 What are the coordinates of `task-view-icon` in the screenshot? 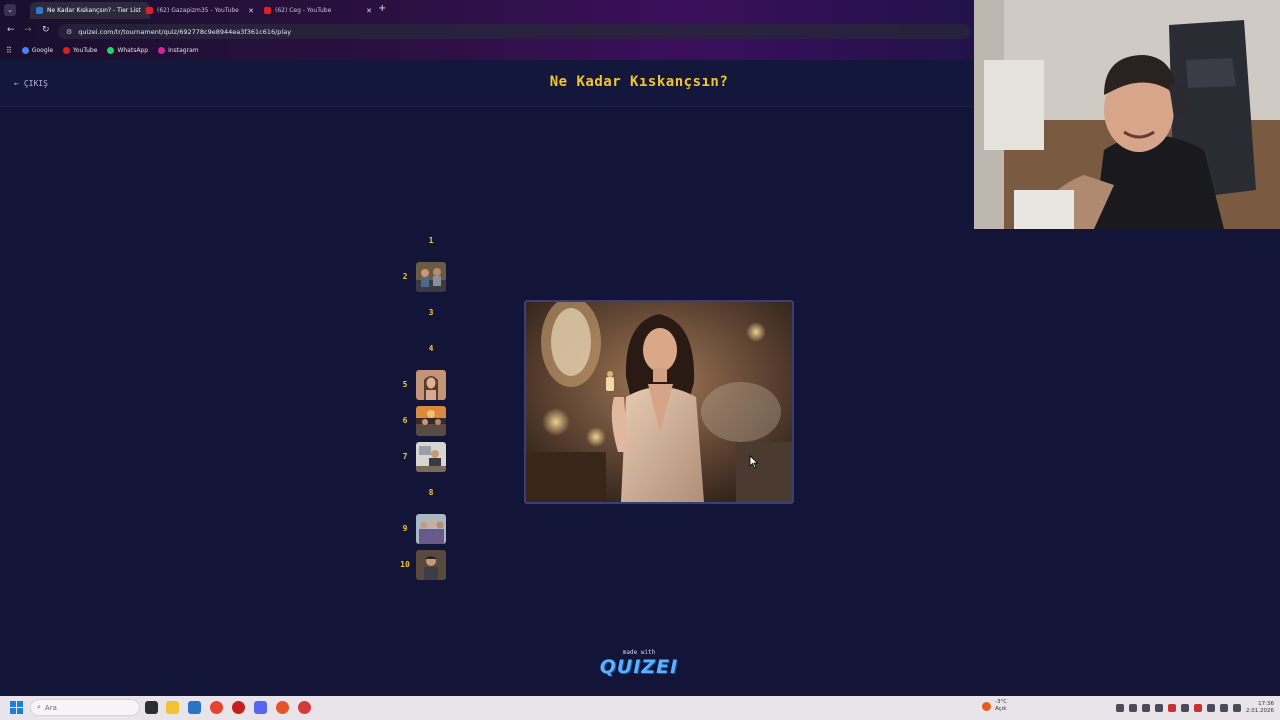 It's located at (151, 707).